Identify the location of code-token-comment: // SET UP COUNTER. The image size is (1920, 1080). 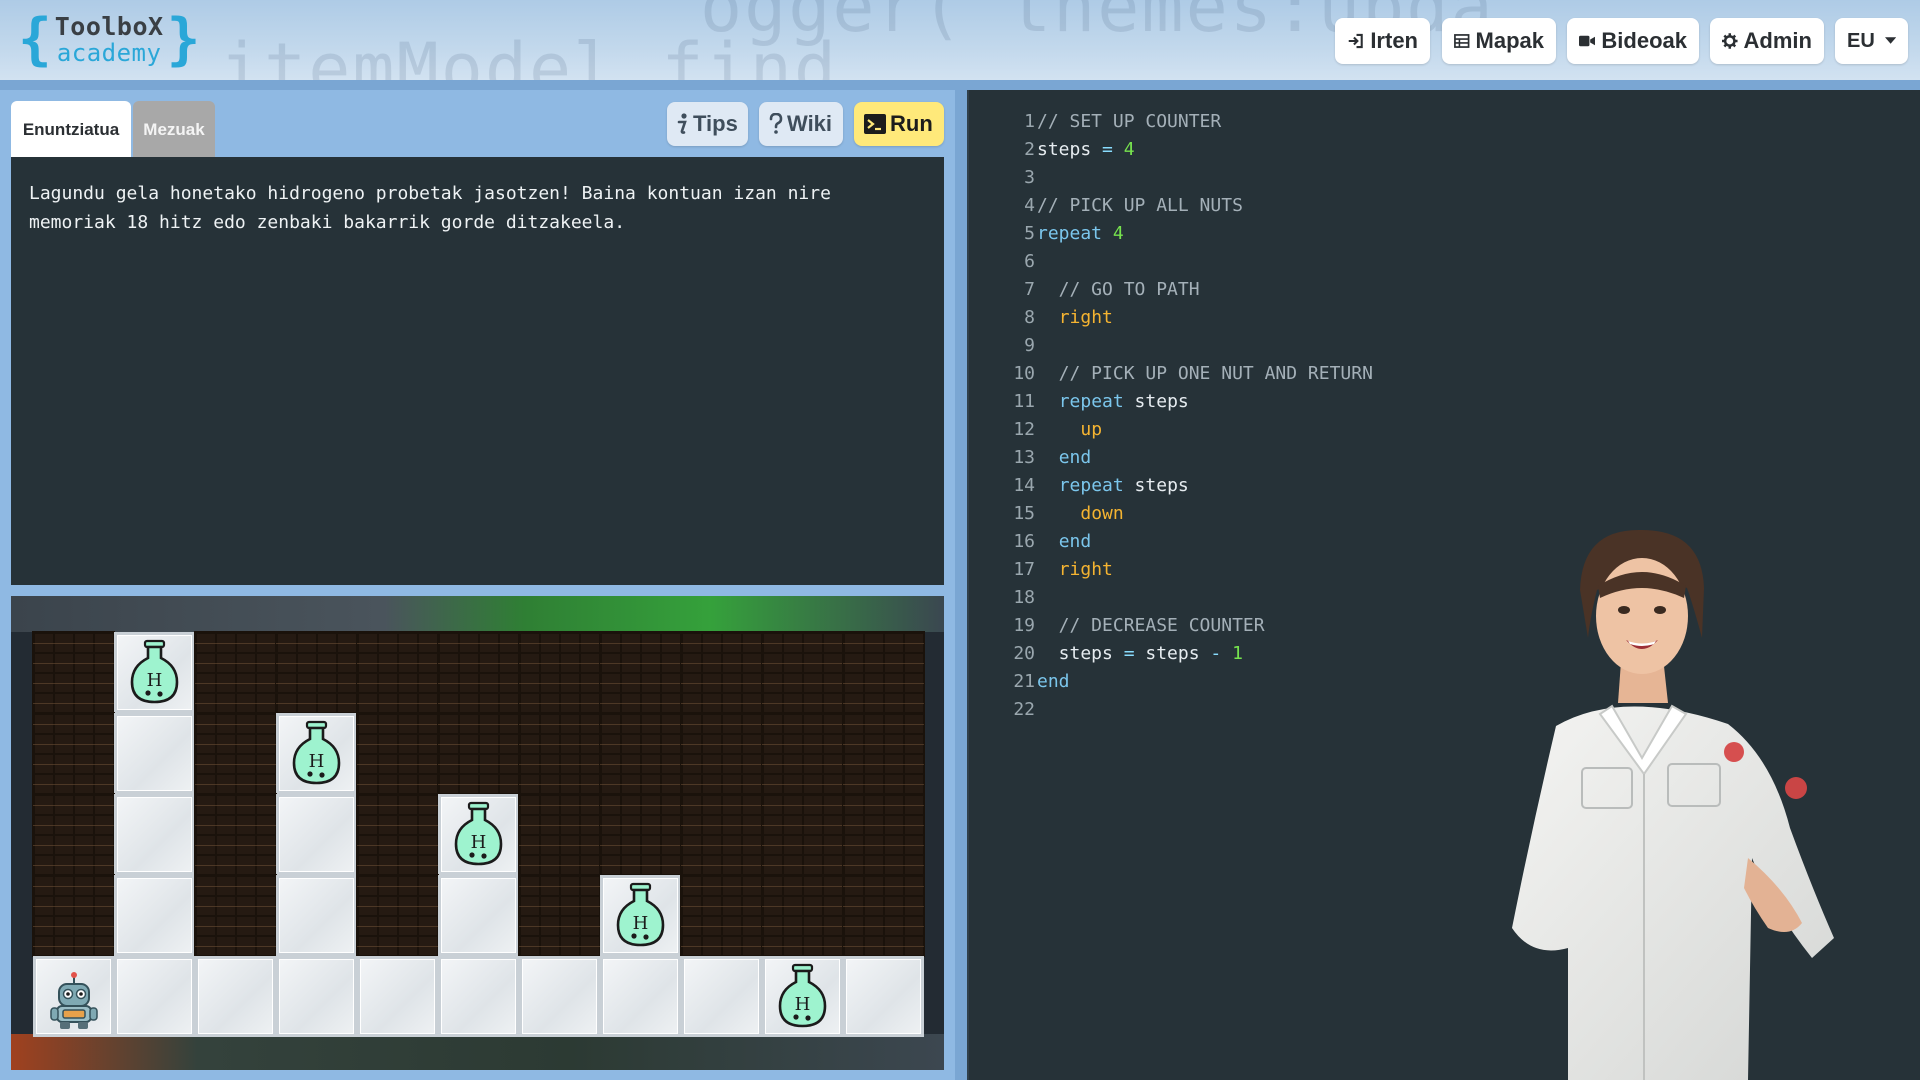
(1129, 121).